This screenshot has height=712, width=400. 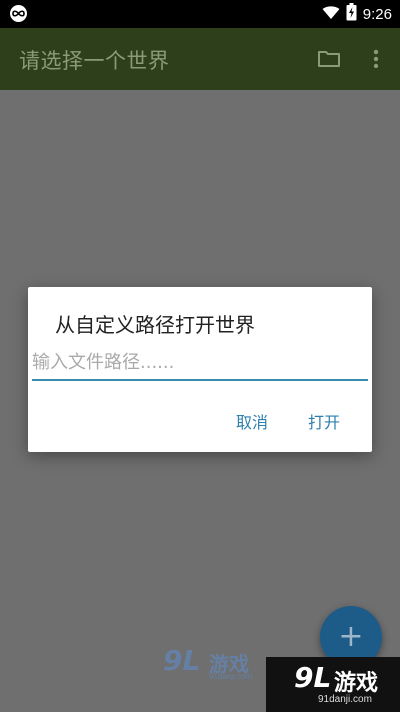 What do you see at coordinates (200, 14) in the screenshot?
I see `status-bar: 9:26` at bounding box center [200, 14].